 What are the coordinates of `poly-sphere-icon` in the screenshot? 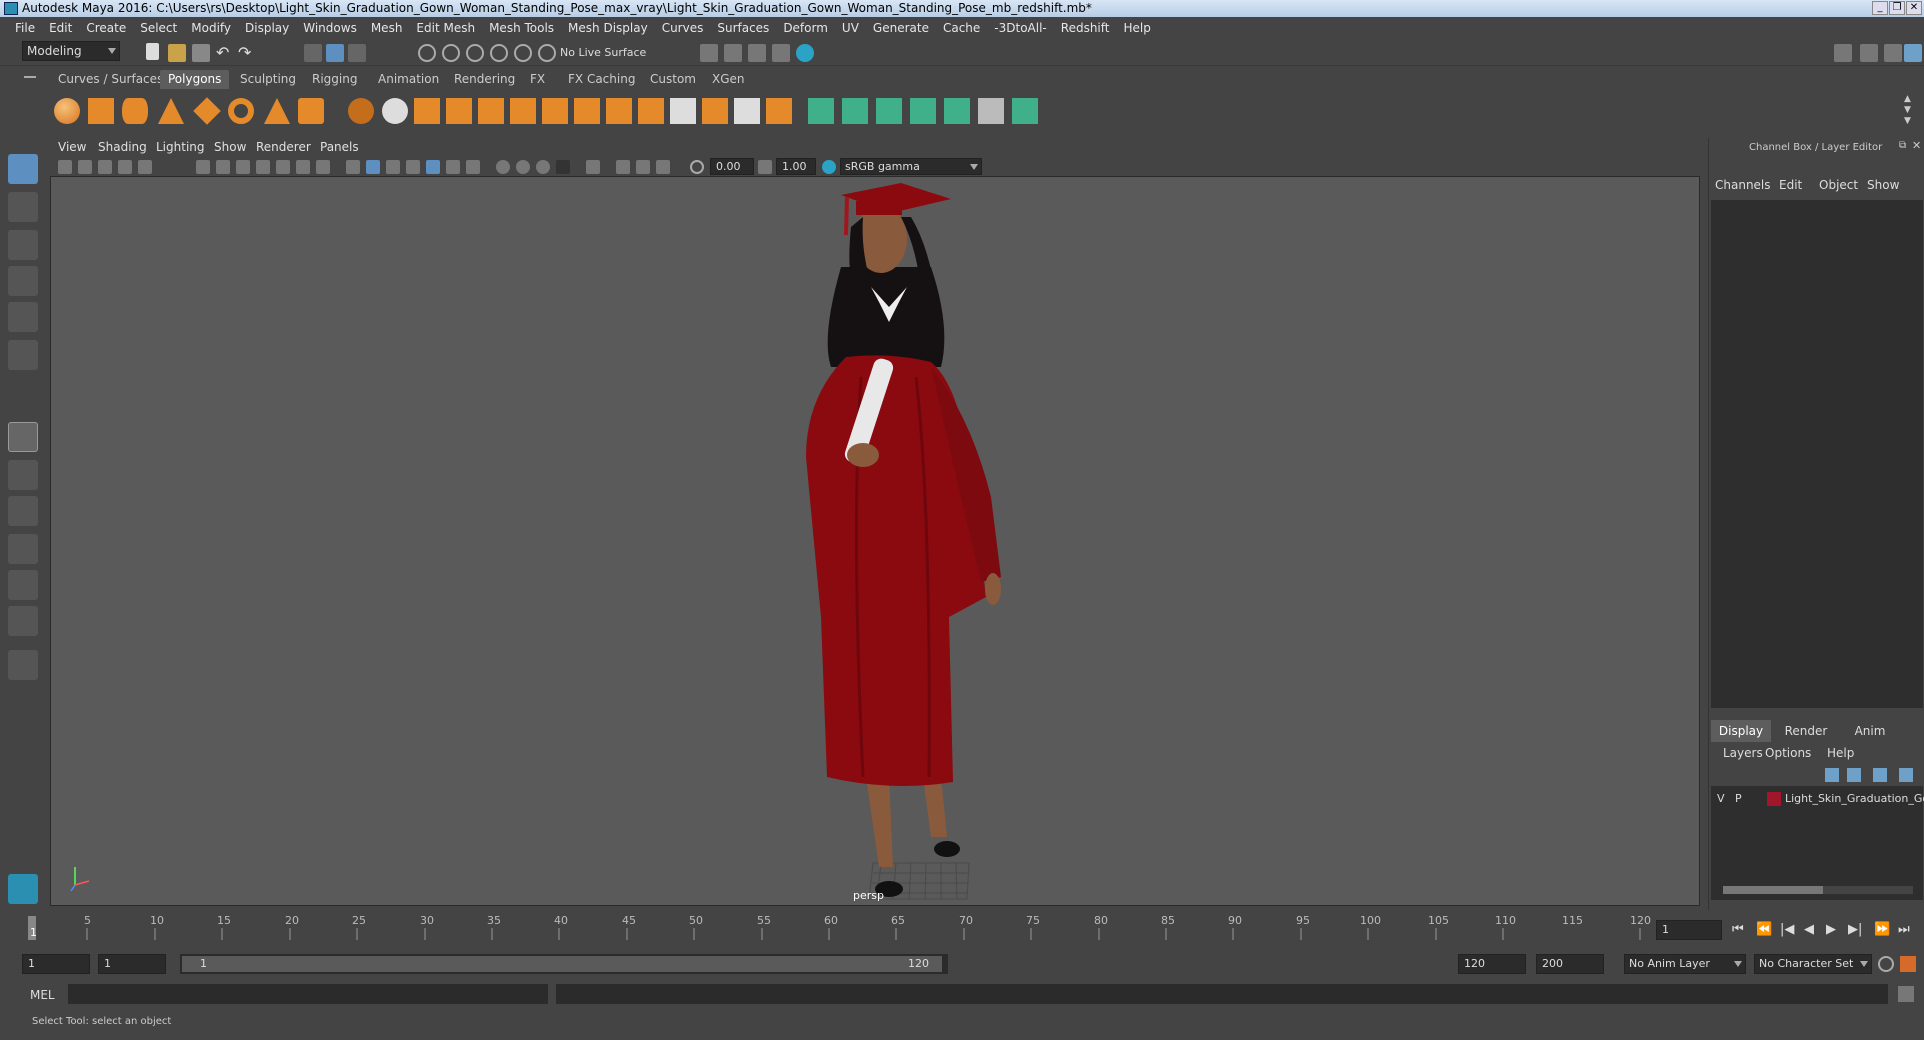 It's located at (67, 111).